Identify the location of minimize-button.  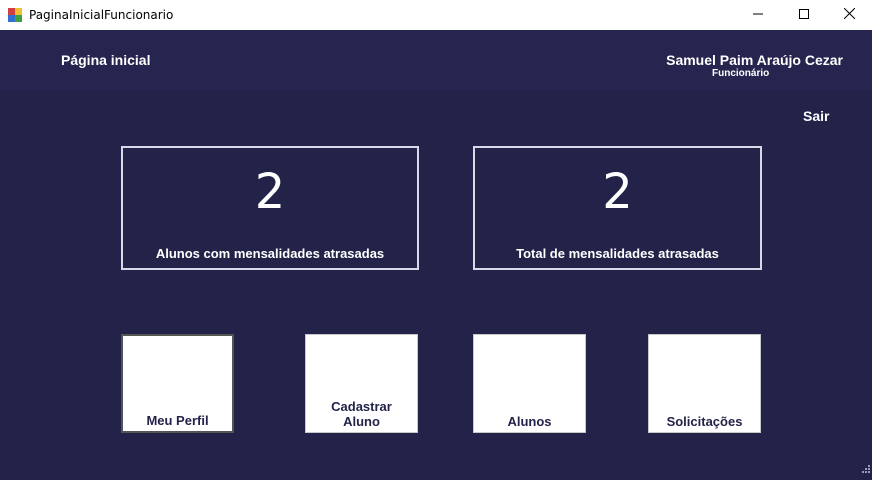
(758, 15).